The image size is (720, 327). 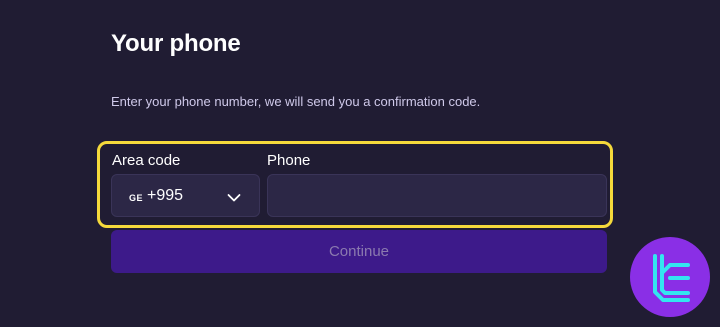 I want to click on brand-logo, so click(x=670, y=277).